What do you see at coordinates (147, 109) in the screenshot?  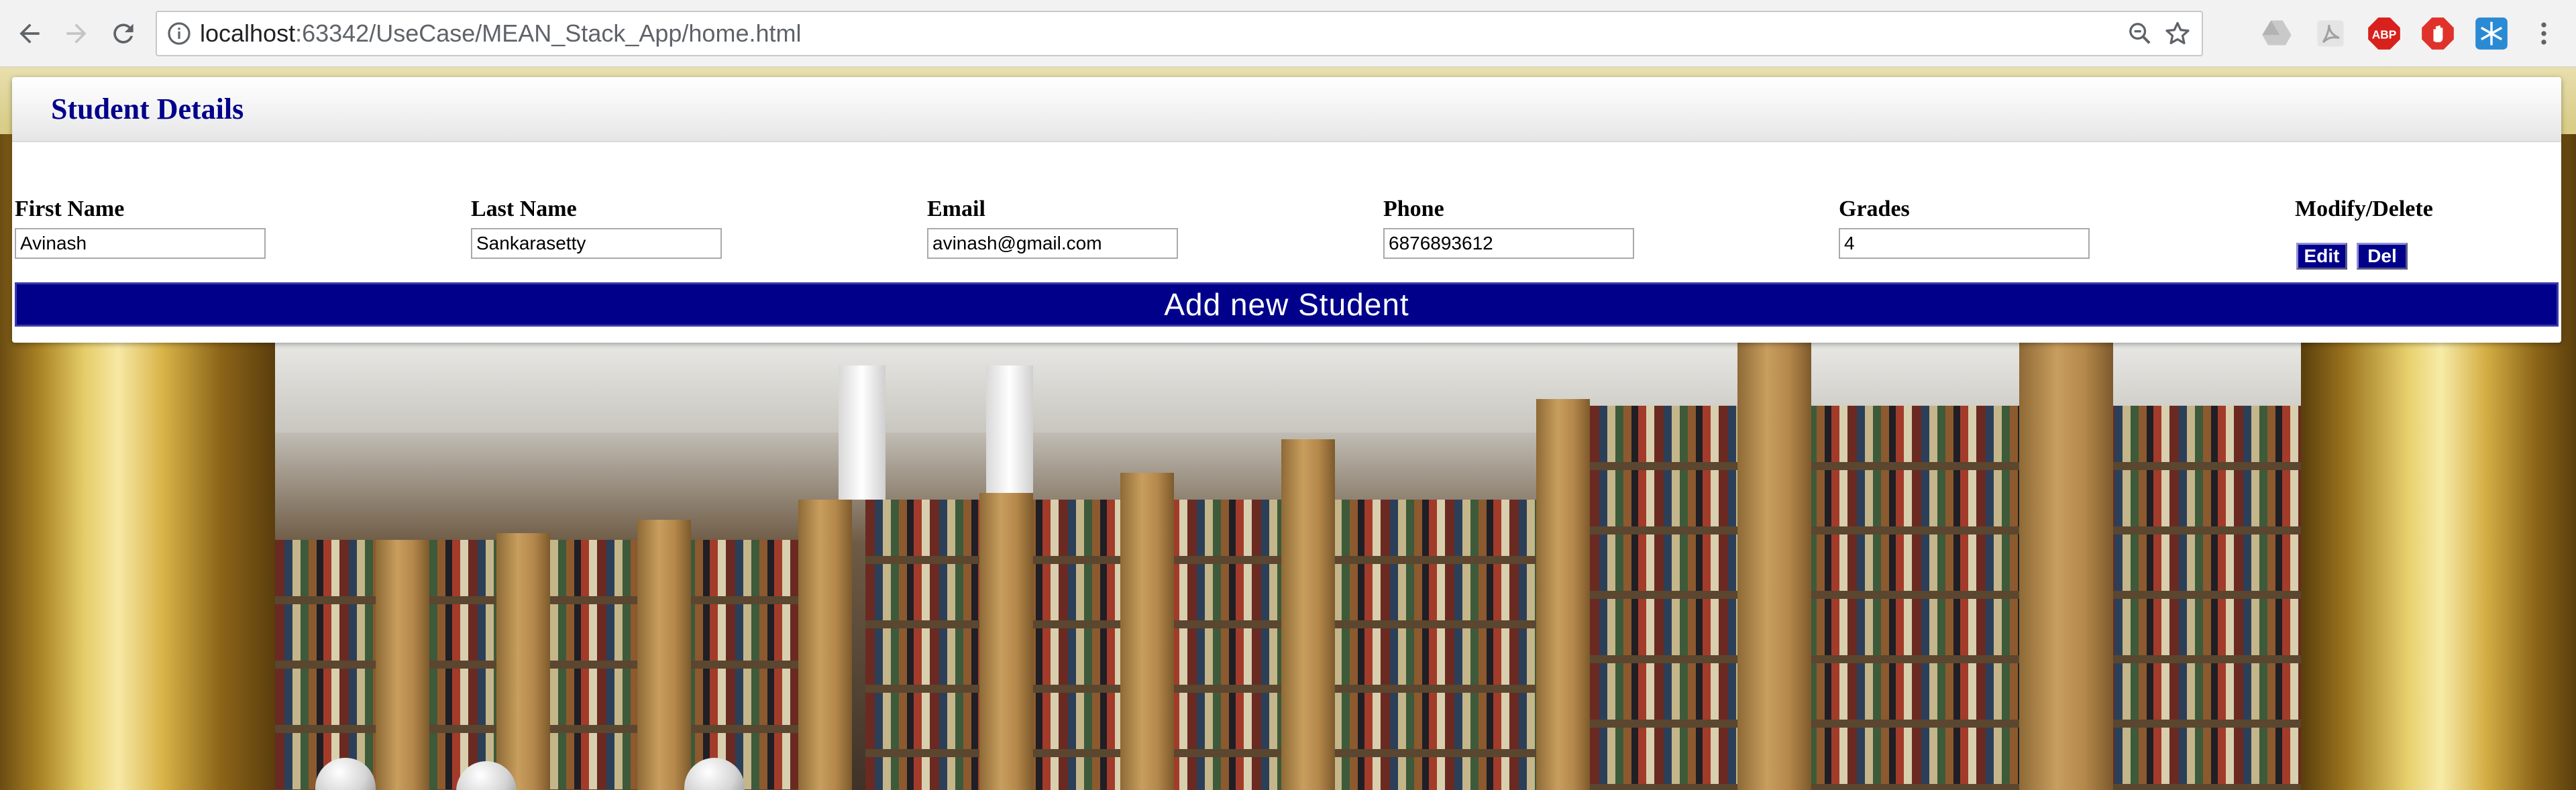 I see `page-title: Student Details` at bounding box center [147, 109].